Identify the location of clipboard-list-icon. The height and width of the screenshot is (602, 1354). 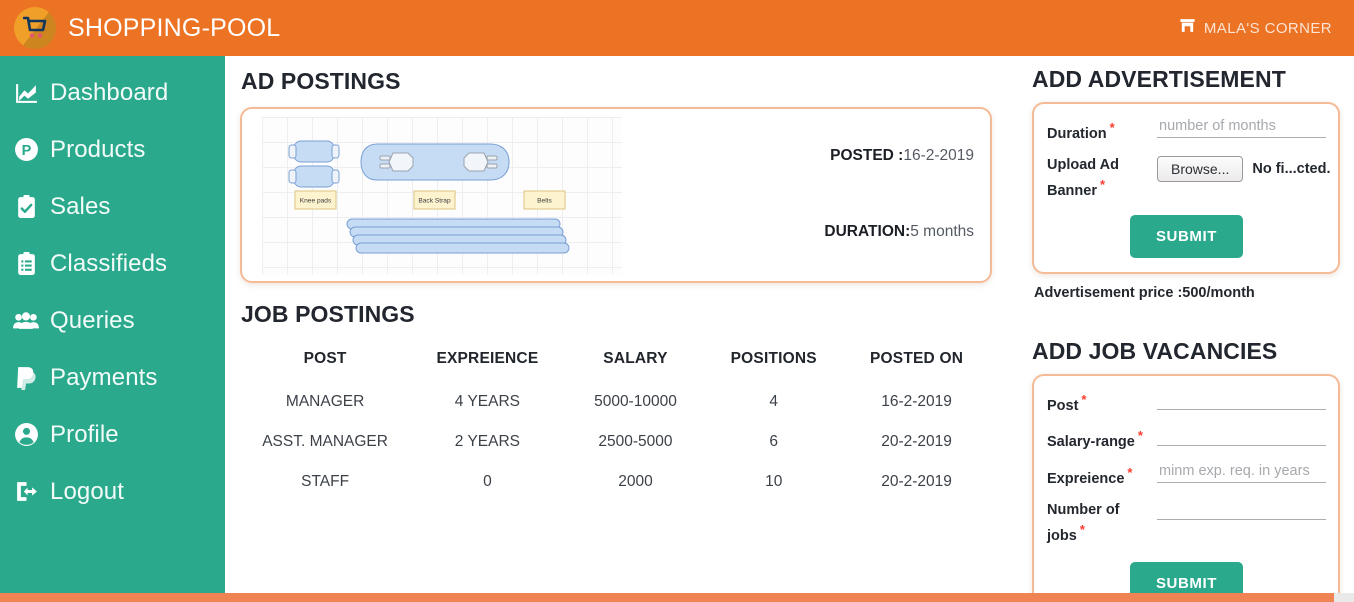
(26, 264).